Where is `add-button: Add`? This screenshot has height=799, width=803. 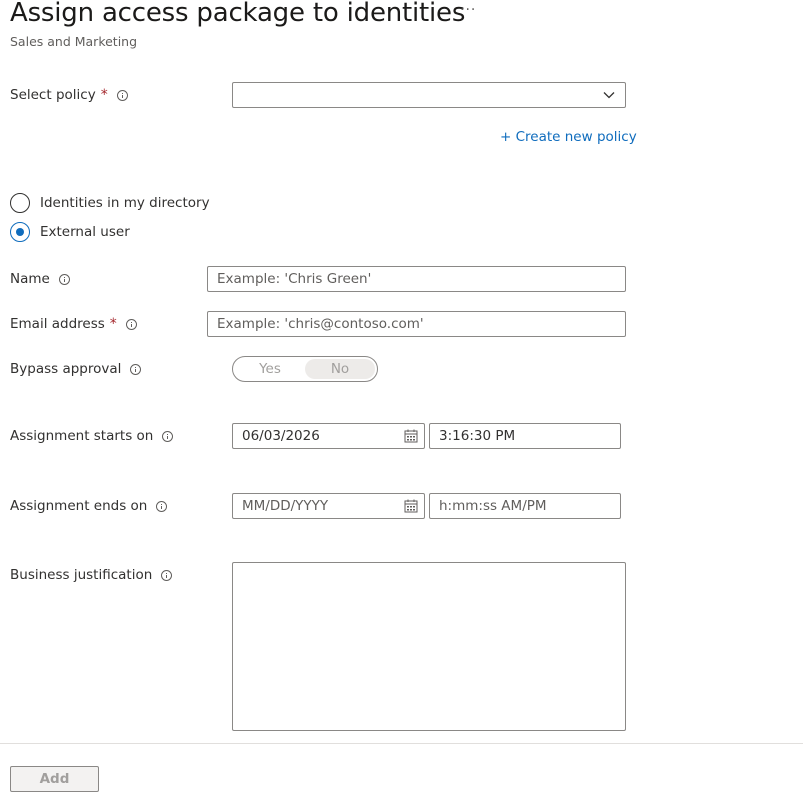 add-button: Add is located at coordinates (54, 779).